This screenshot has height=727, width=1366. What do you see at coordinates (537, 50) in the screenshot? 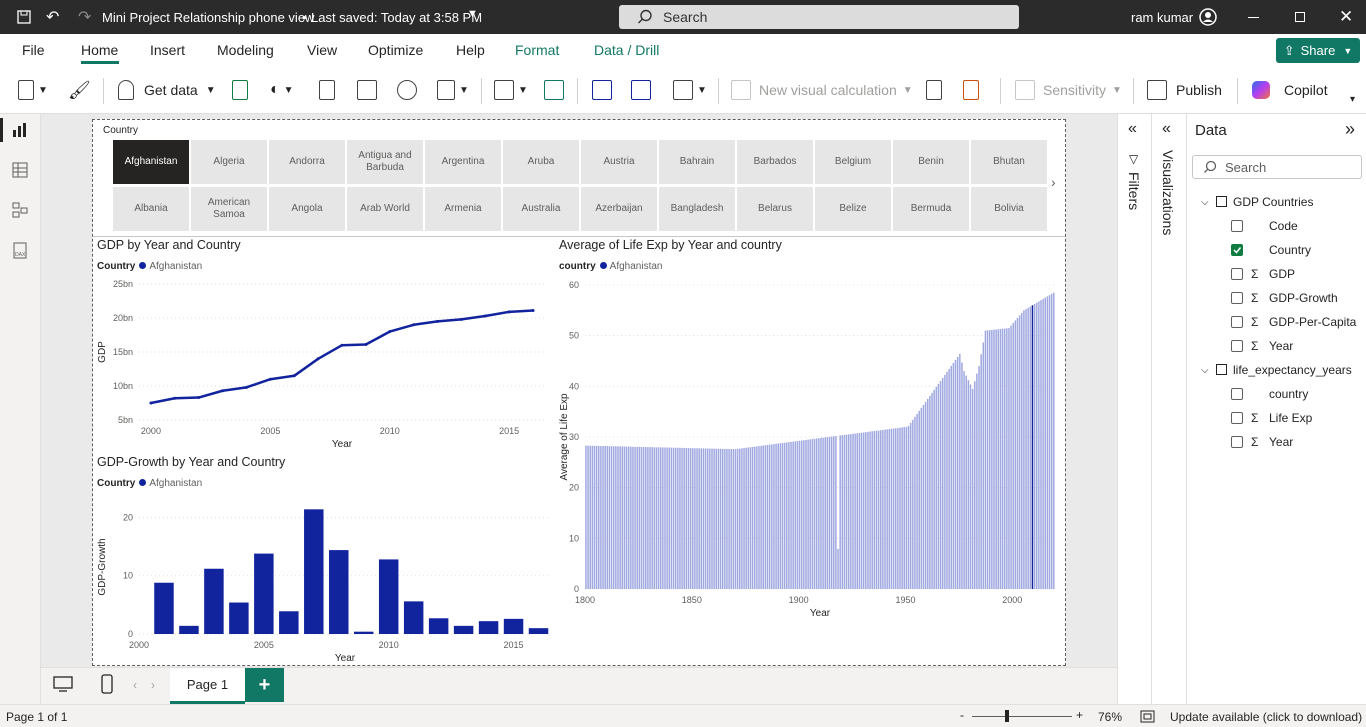
I see `tab-format: Format` at bounding box center [537, 50].